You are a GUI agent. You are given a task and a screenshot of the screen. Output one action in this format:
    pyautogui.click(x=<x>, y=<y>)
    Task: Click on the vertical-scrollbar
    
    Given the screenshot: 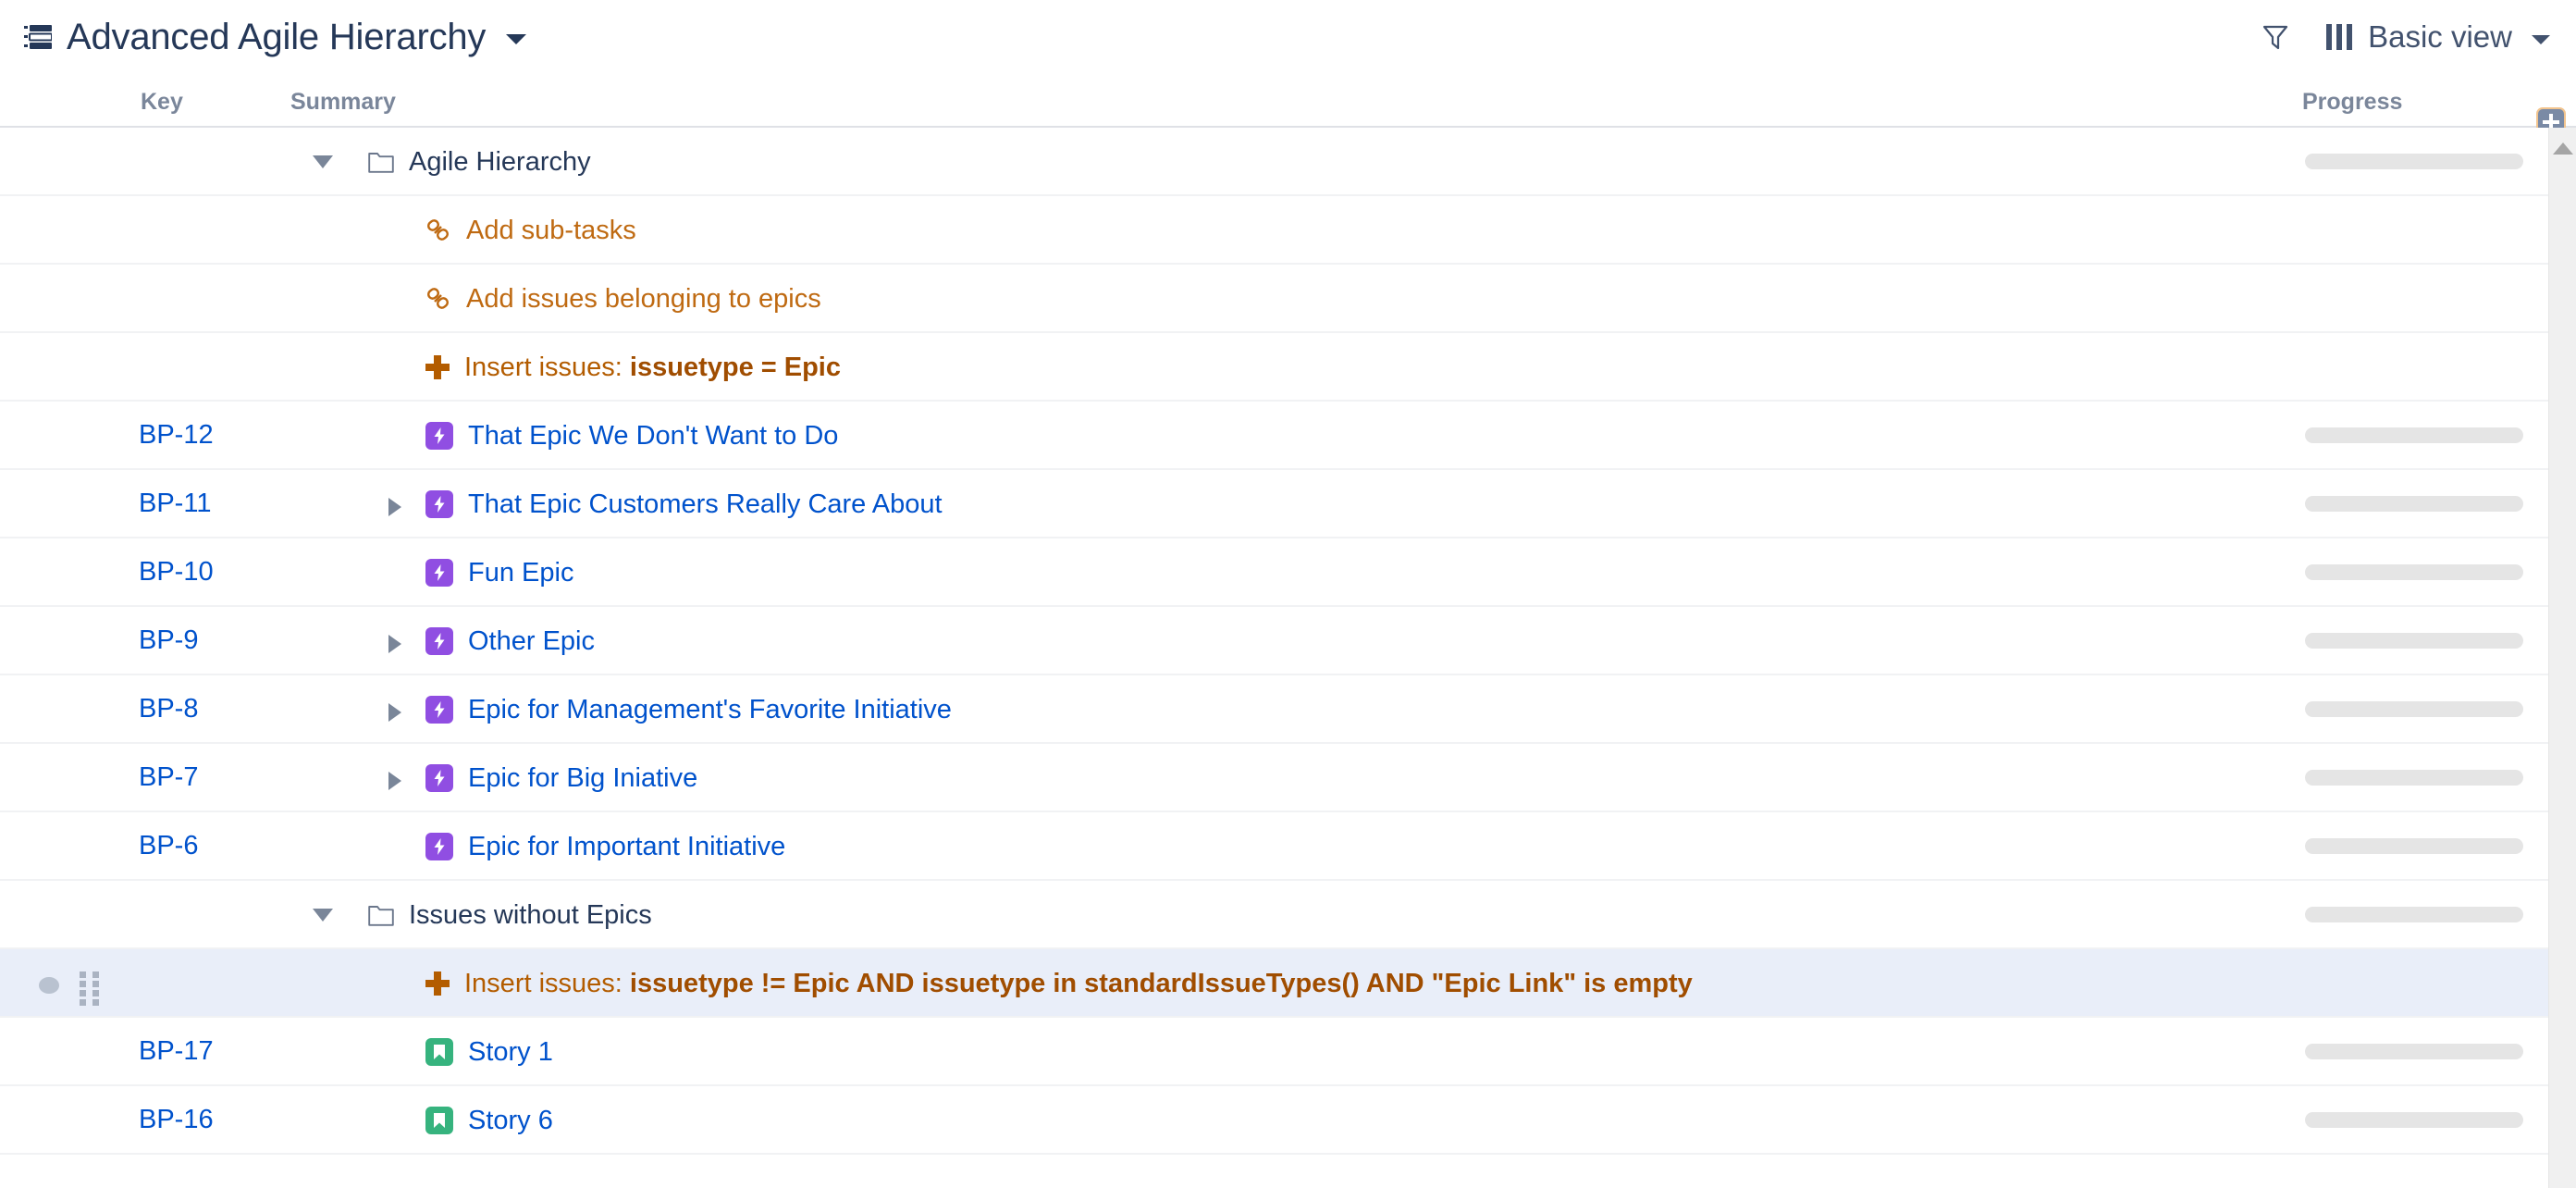 What is the action you would take?
    pyautogui.click(x=2562, y=658)
    